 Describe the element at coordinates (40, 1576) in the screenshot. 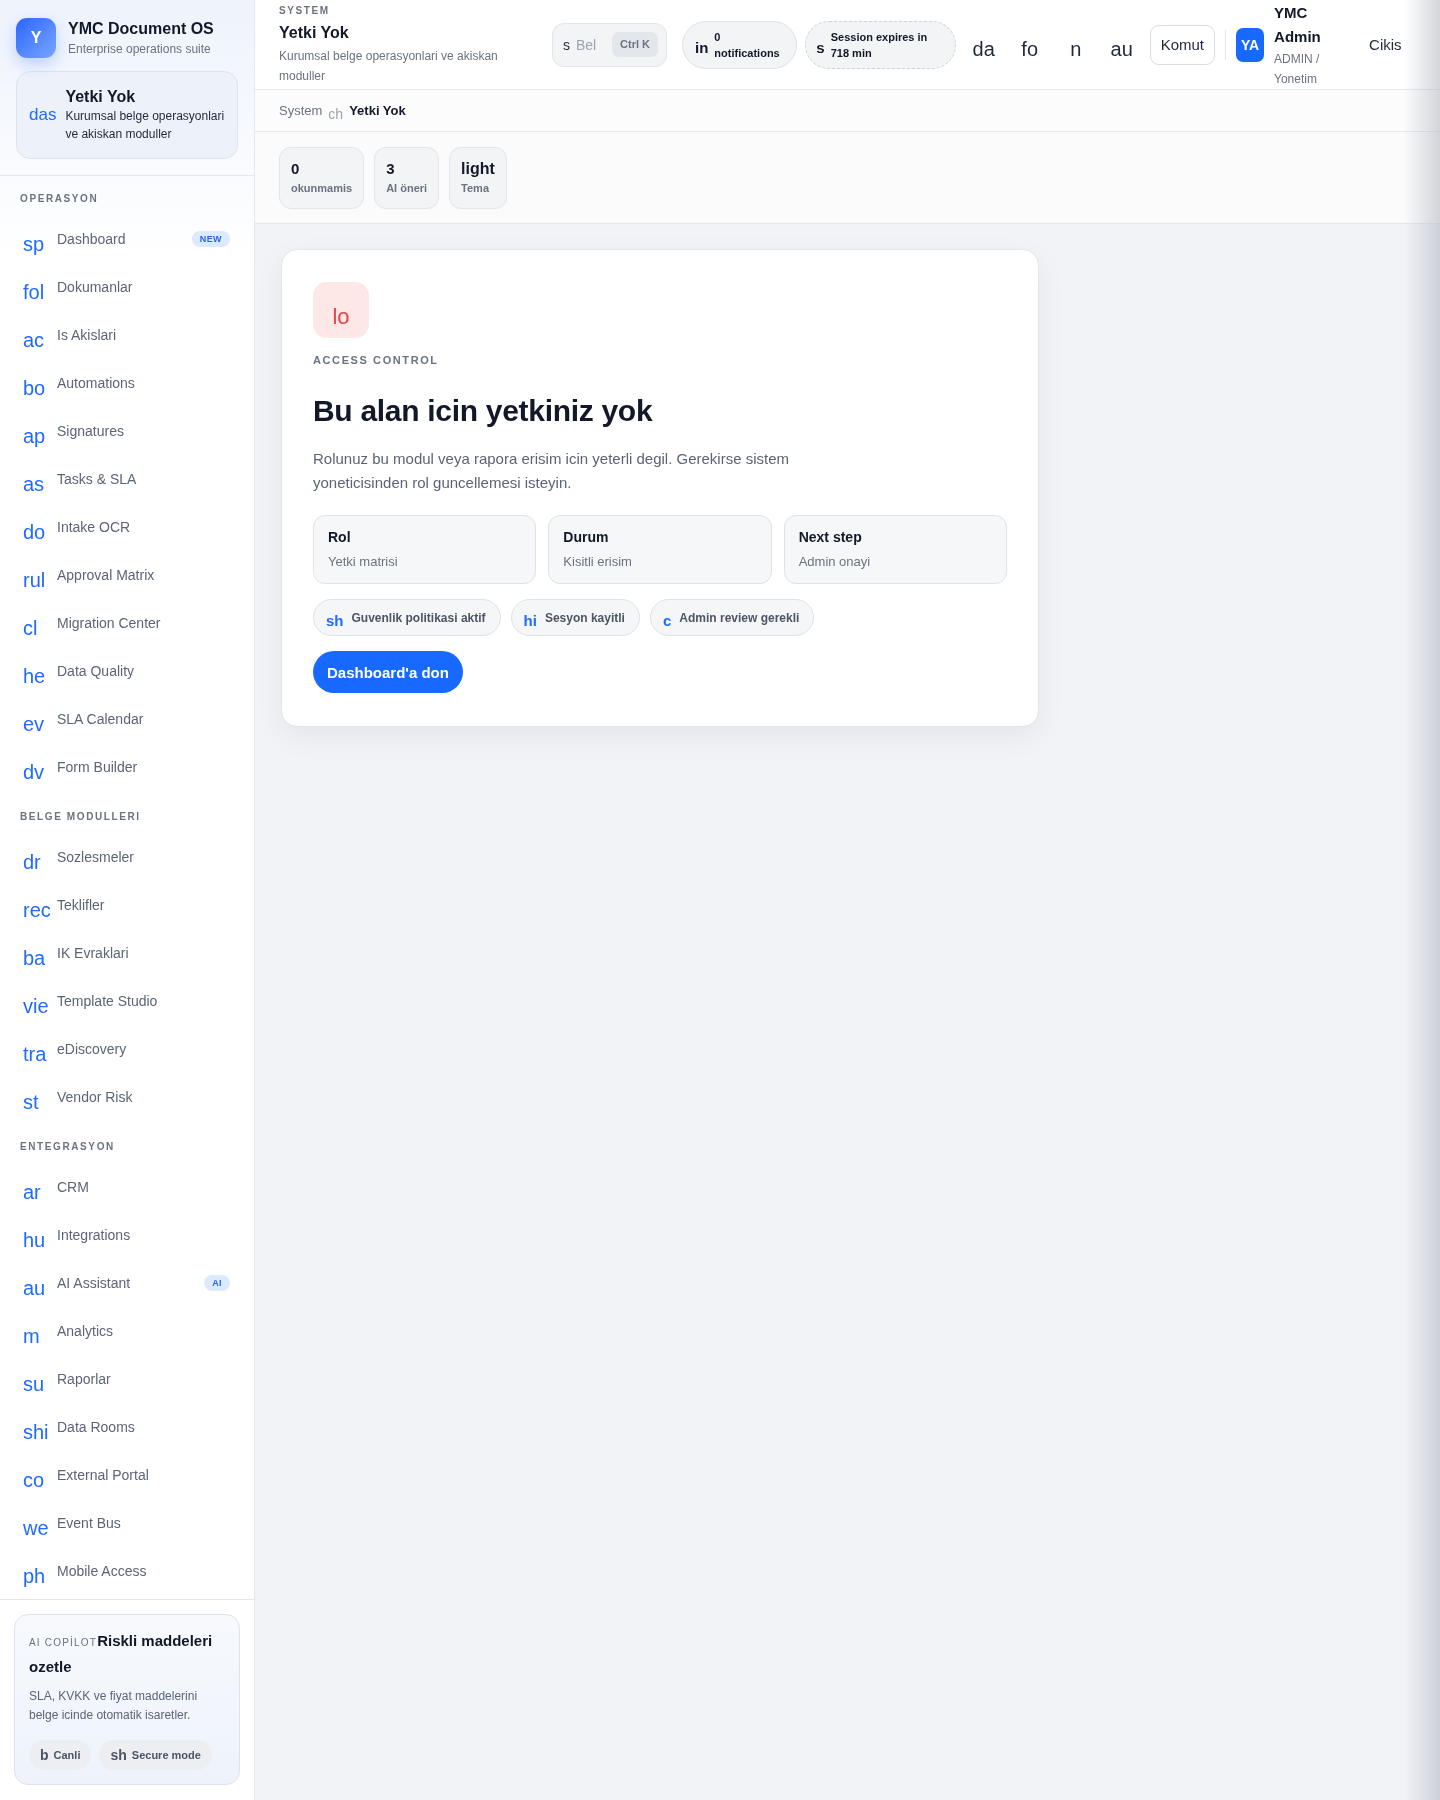

I see `nav-item-icon: ph` at that location.